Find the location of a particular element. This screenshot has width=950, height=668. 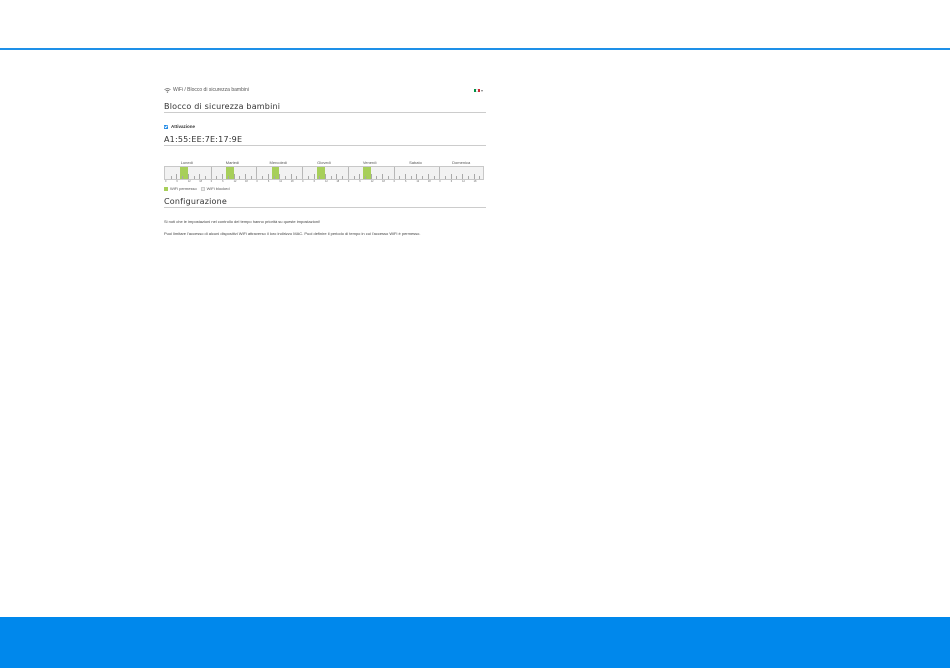

footer-bar is located at coordinates (475, 642).